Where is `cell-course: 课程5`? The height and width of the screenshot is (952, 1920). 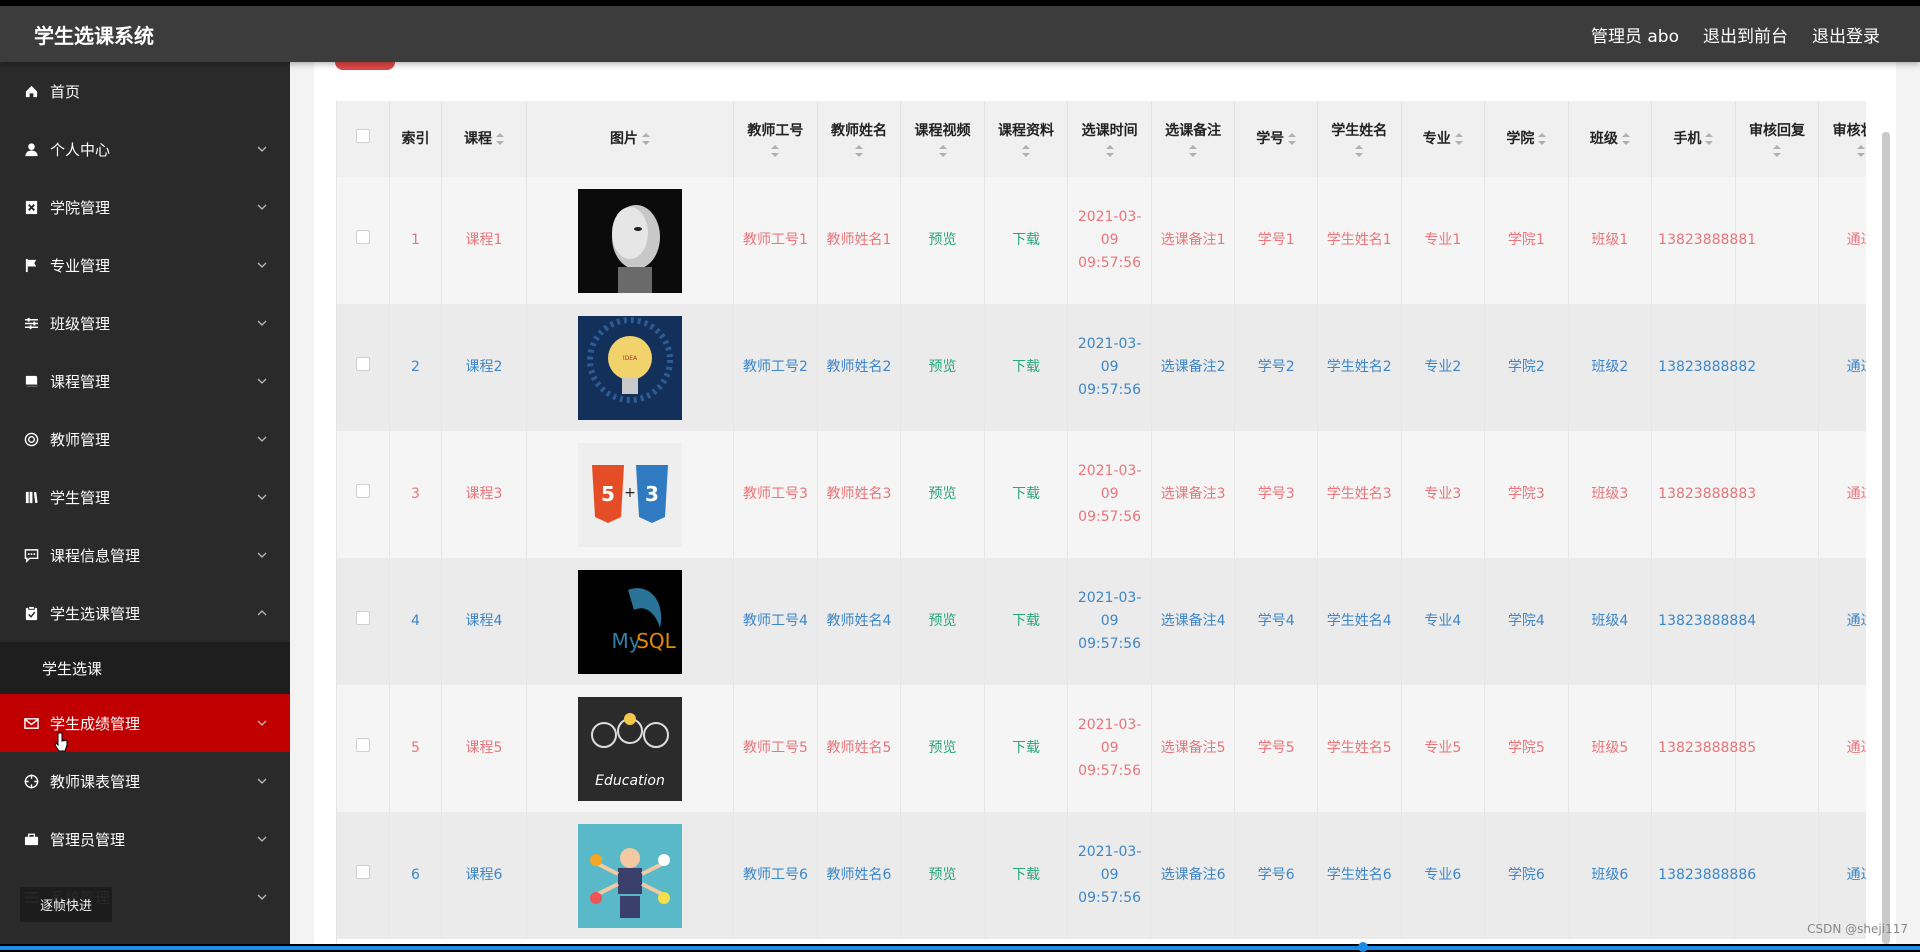 cell-course: 课程5 is located at coordinates (484, 748).